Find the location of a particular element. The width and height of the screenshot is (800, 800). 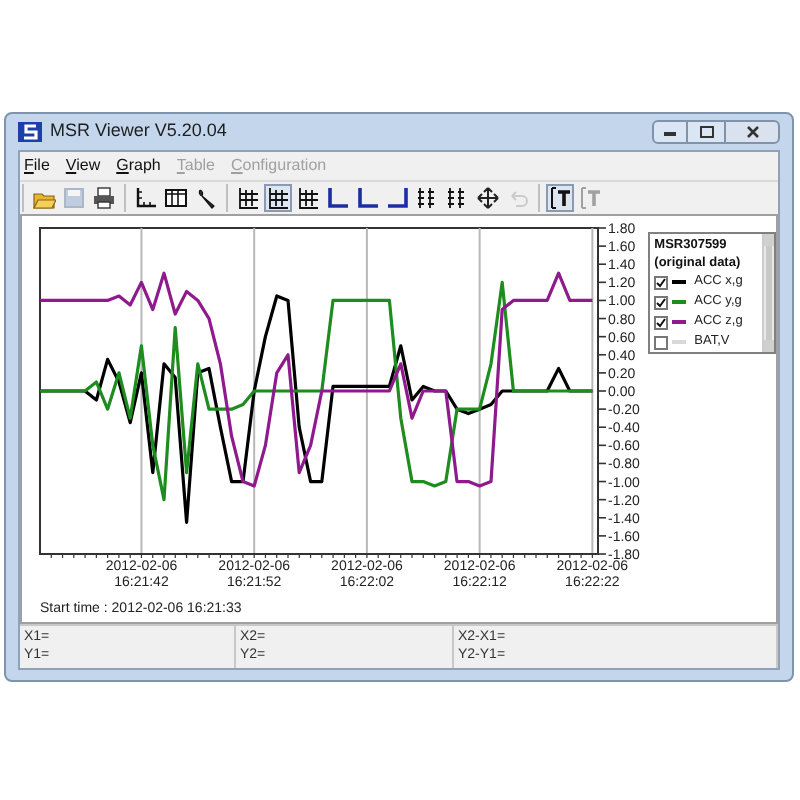

undo-icon is located at coordinates (518, 198).